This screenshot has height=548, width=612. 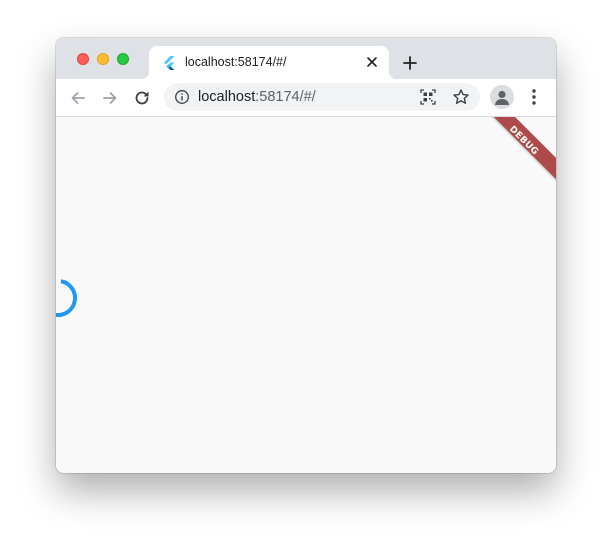 I want to click on profile-avatar, so click(x=502, y=97).